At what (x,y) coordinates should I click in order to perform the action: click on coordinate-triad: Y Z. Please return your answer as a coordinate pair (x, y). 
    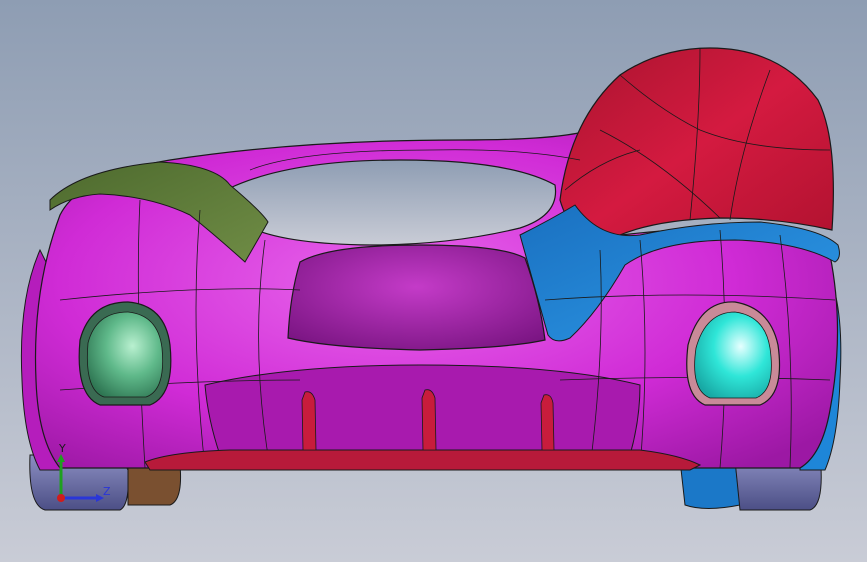
    Looking at the image, I should click on (80, 478).